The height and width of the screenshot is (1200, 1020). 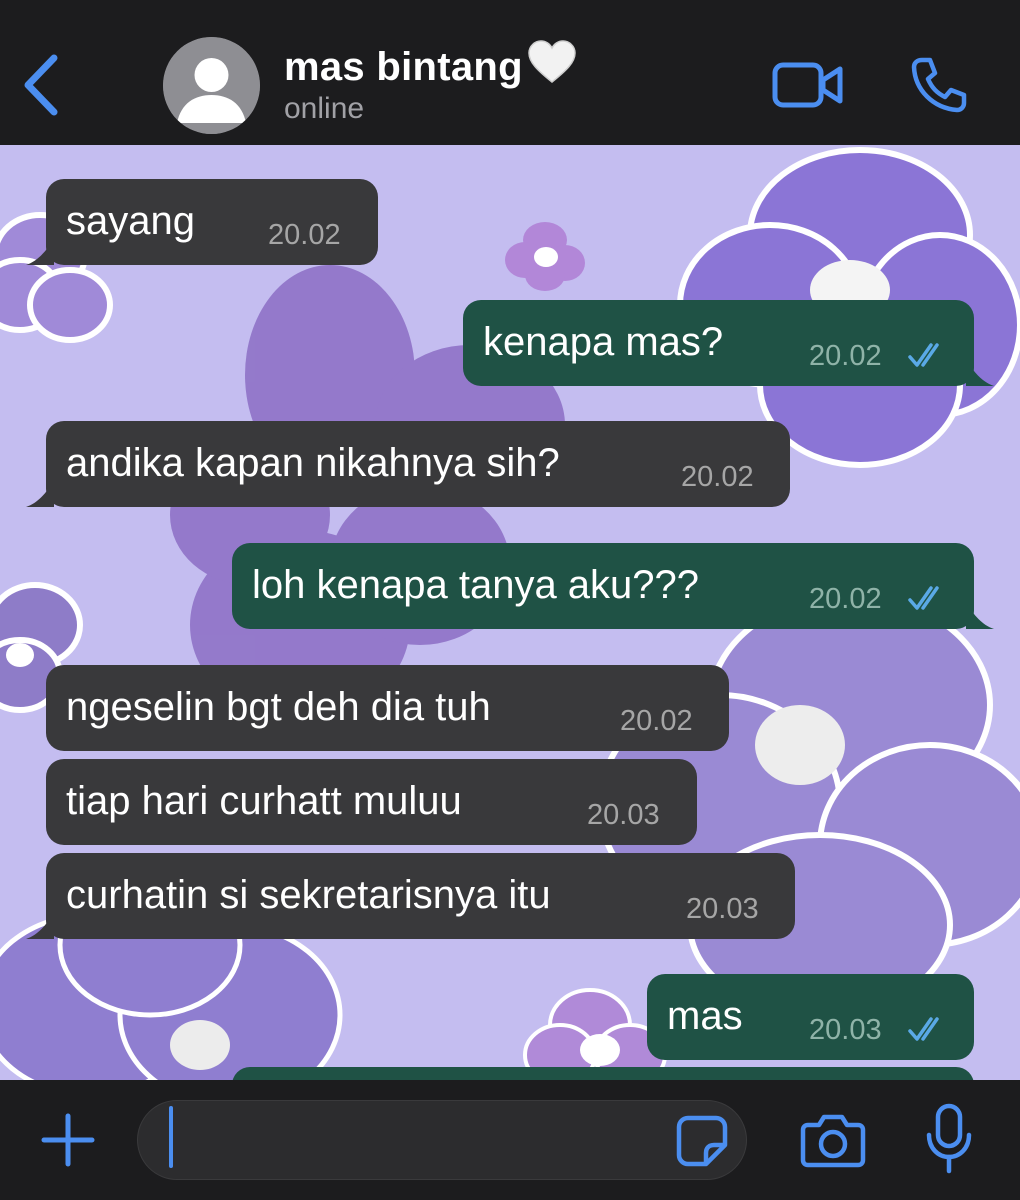 I want to click on message-bubble-incoming: sayang 20.02, so click(x=202, y=222).